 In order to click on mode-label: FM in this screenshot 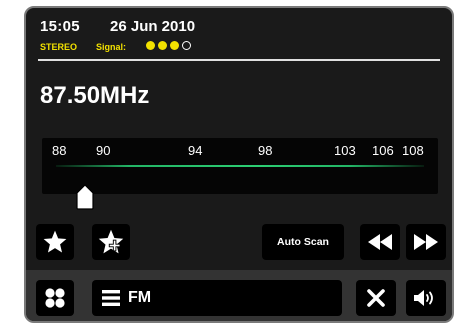, I will do `click(140, 297)`.